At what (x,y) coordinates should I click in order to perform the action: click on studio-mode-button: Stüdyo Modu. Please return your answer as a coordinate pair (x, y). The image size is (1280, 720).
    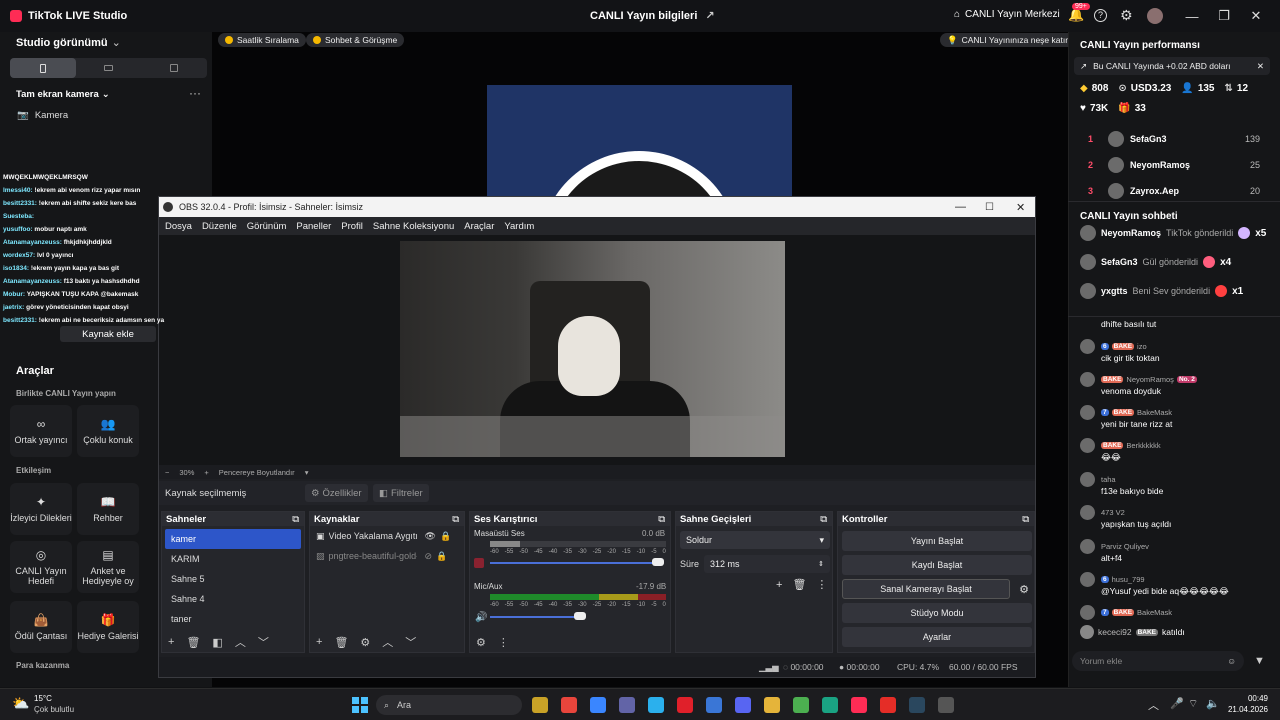
    Looking at the image, I should click on (937, 613).